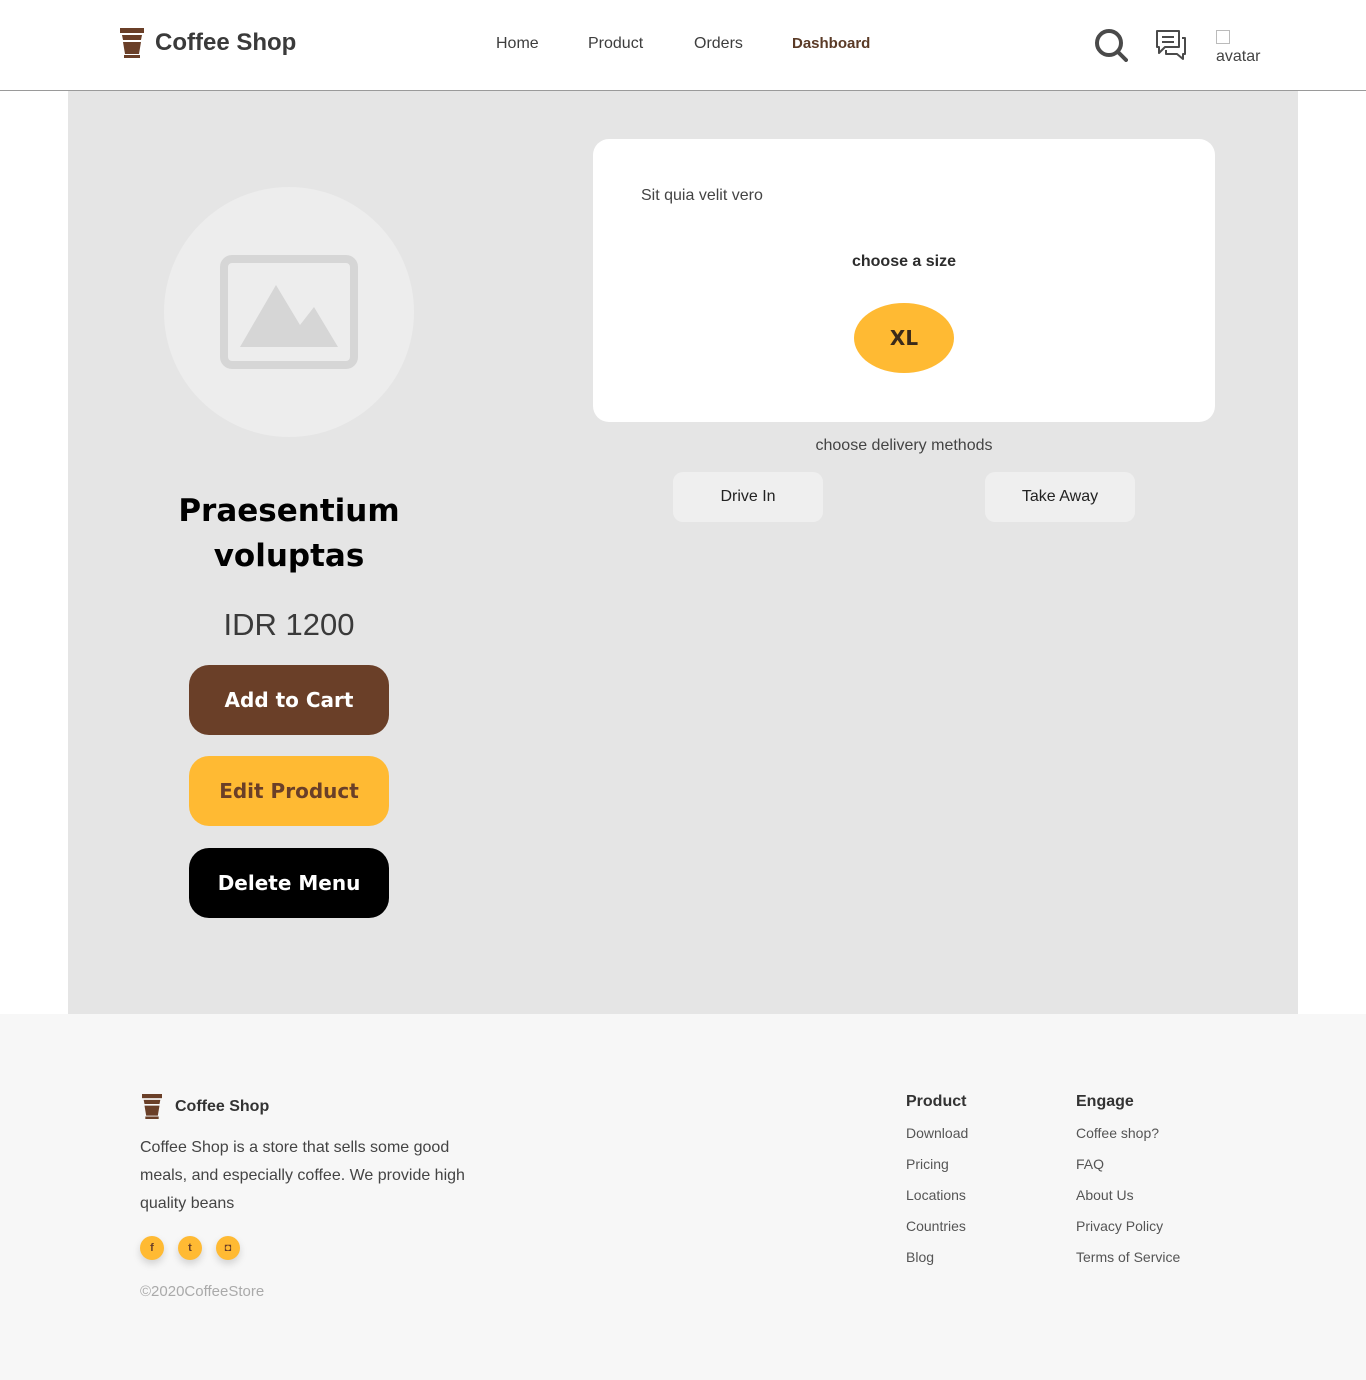 This screenshot has height=1380, width=1366. I want to click on product-image, so click(289, 312).